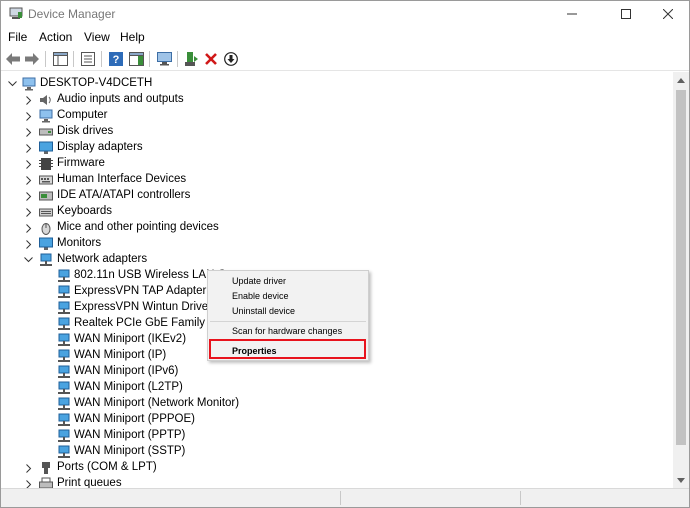  What do you see at coordinates (201, 436) in the screenshot?
I see `tree-network-adapter: WAN Miniport (PPTP)` at bounding box center [201, 436].